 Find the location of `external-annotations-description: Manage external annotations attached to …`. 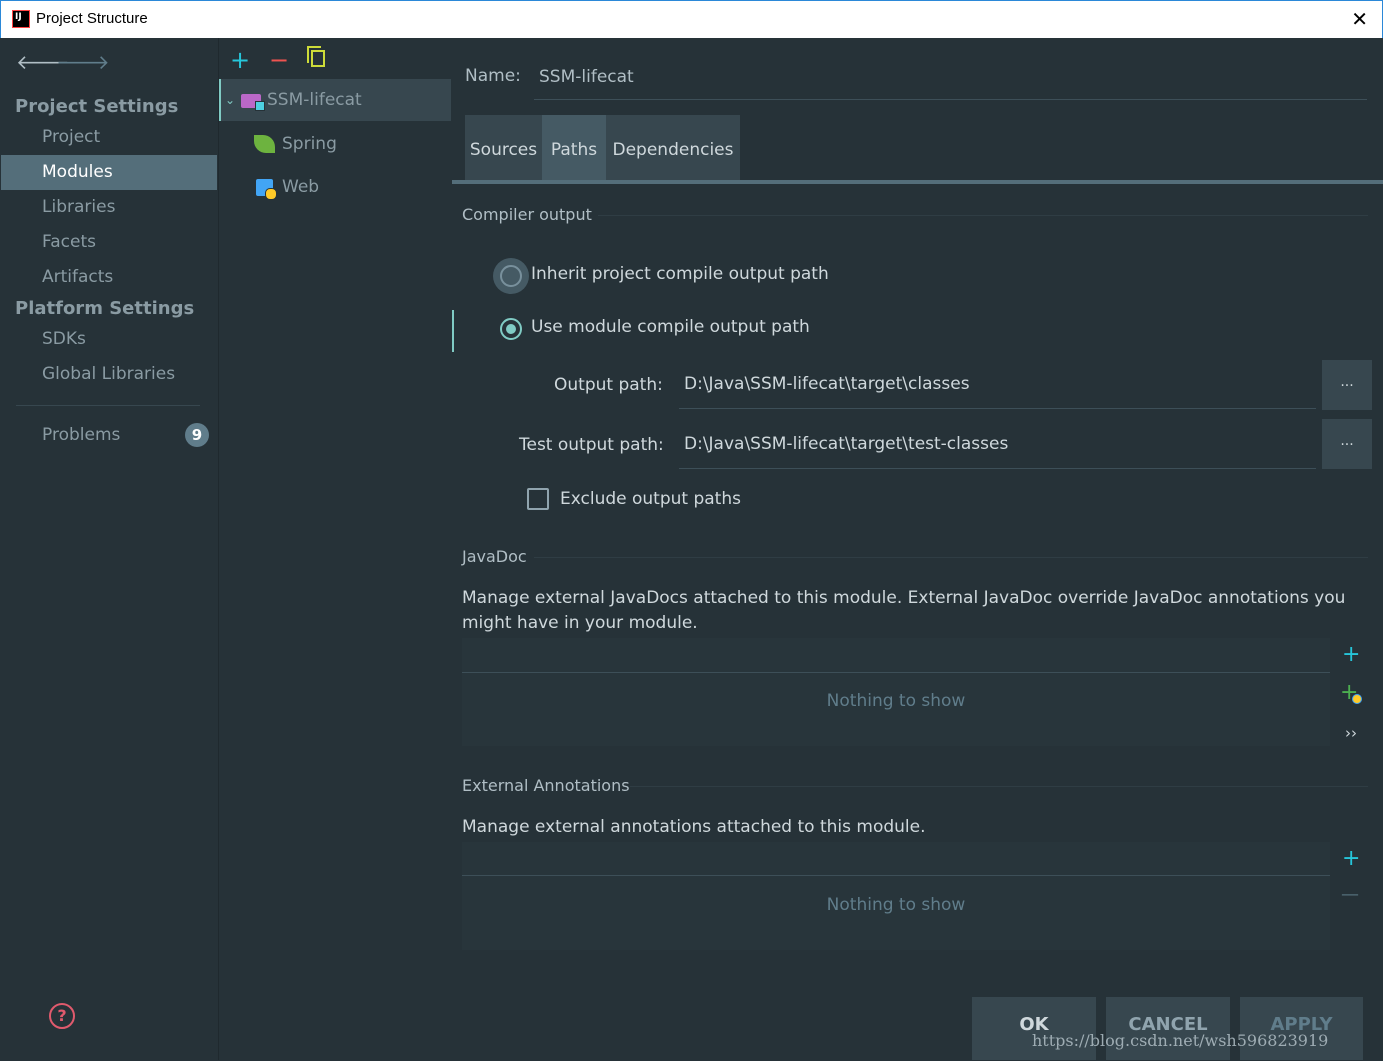

external-annotations-description: Manage external annotations attached to … is located at coordinates (694, 827).